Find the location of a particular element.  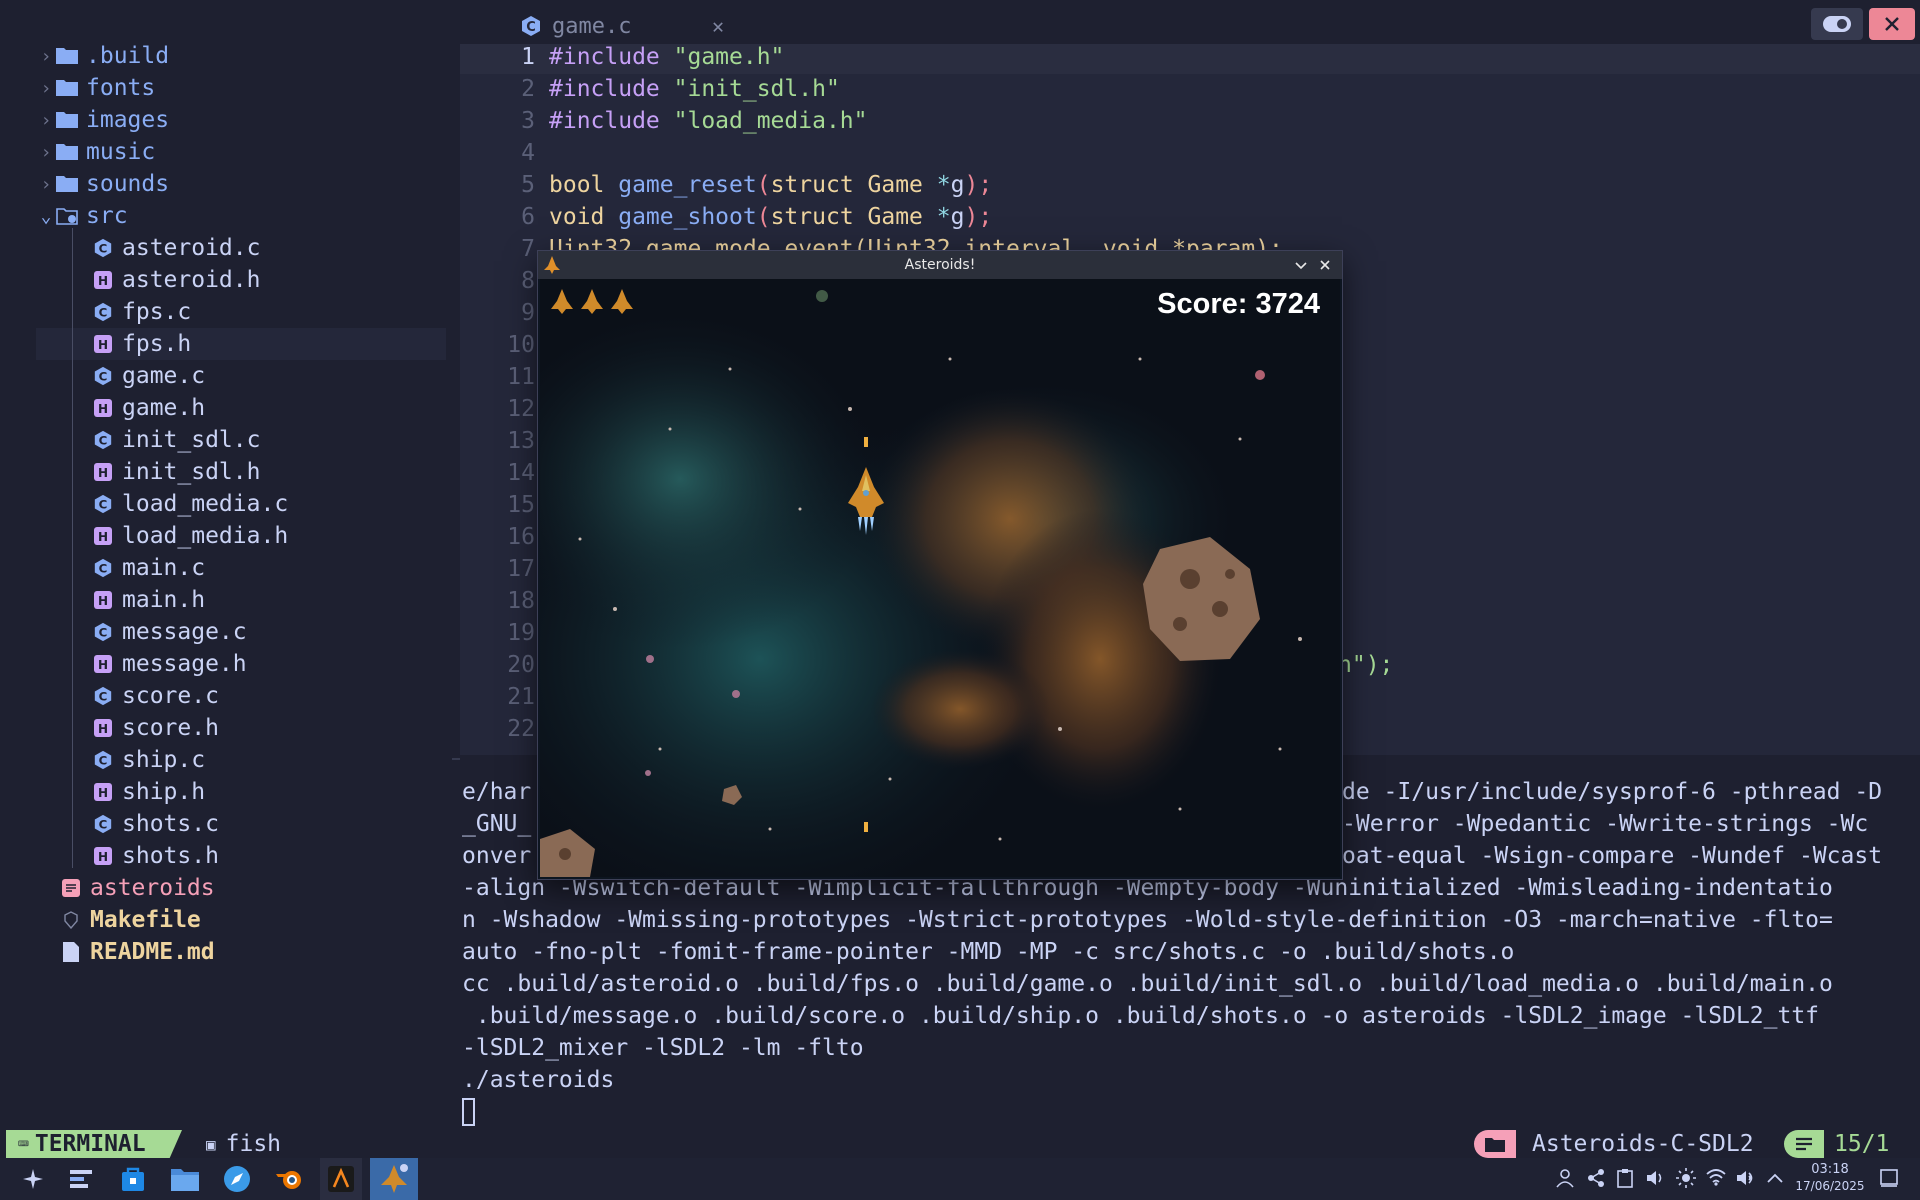

line-number: 11 is located at coordinates (521, 377).